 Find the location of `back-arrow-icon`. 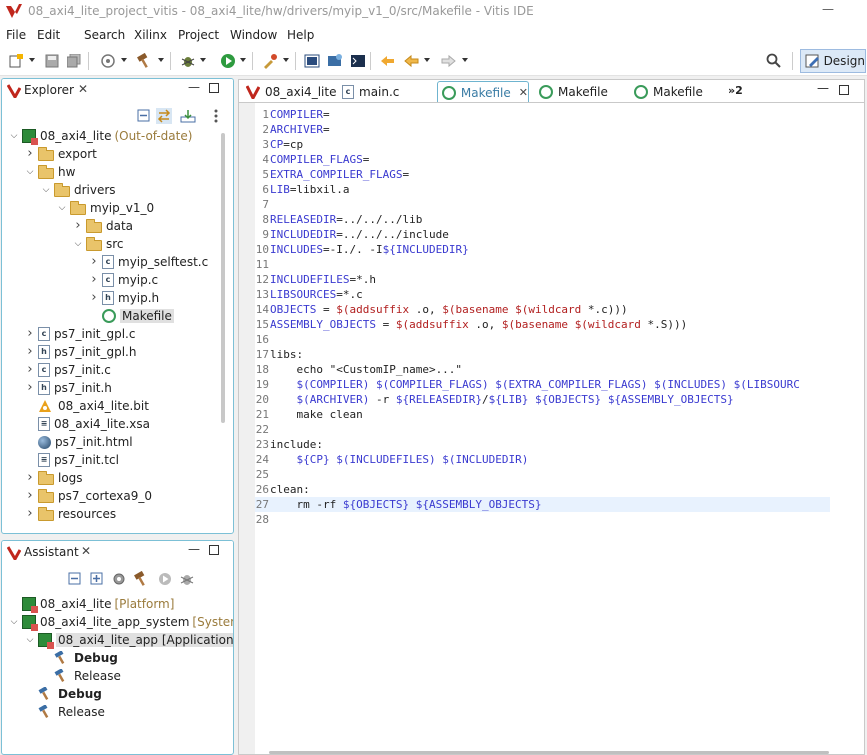

back-arrow-icon is located at coordinates (412, 61).